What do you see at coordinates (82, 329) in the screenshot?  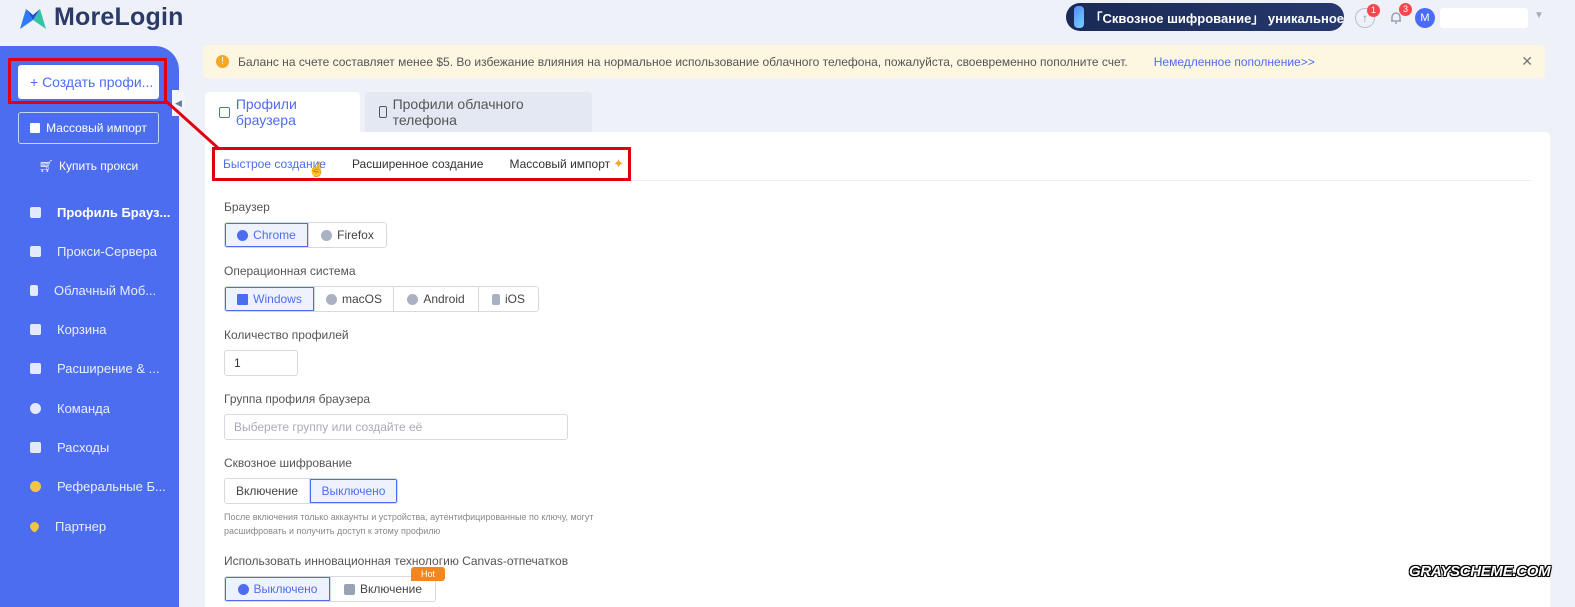 I see `sidebar-item-label: Корзина` at bounding box center [82, 329].